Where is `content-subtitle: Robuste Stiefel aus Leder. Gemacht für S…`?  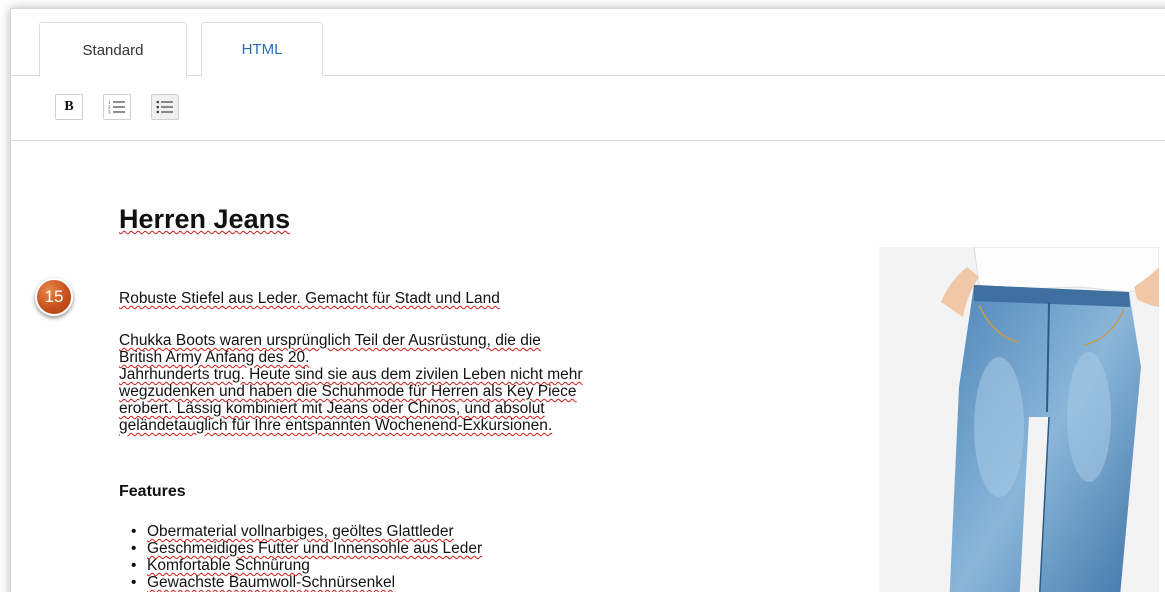 content-subtitle: Robuste Stiefel aus Leder. Gemacht für S… is located at coordinates (309, 298).